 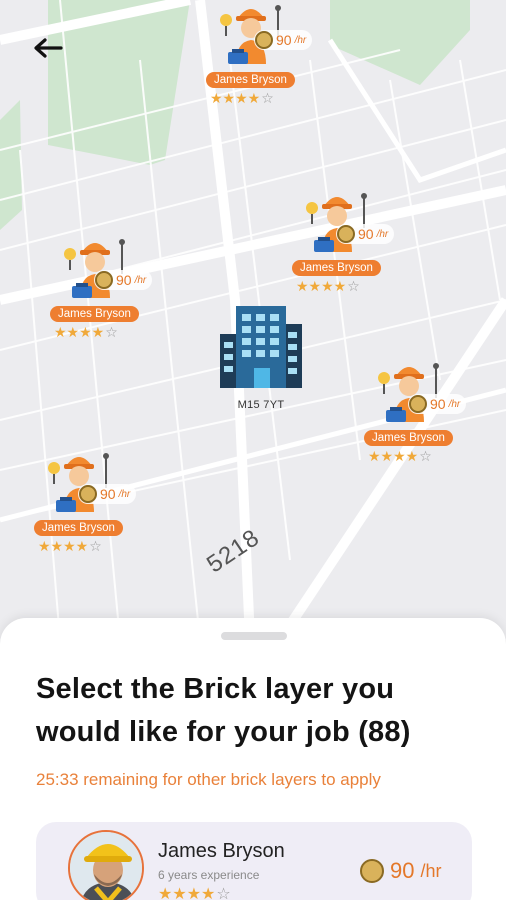 I want to click on worker-photo-avatar, so click(x=106, y=865).